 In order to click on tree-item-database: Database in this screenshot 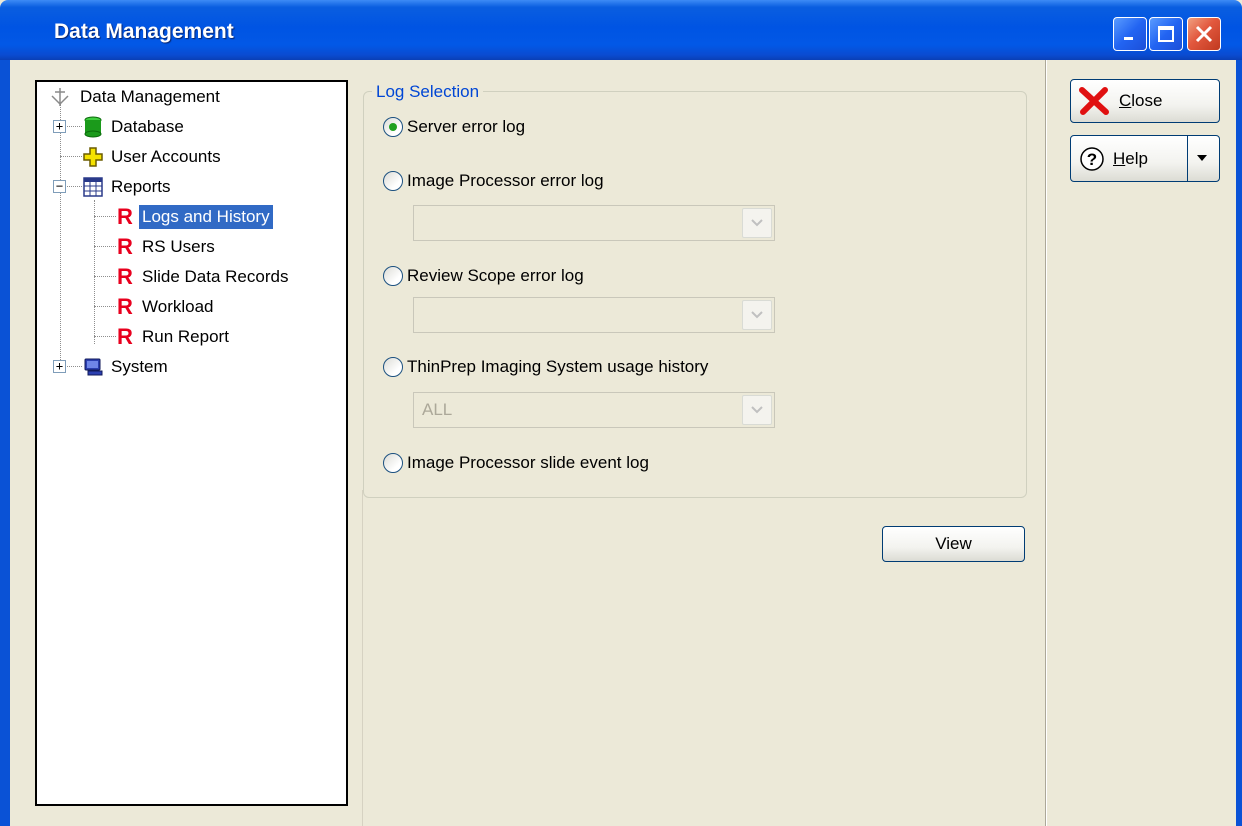, I will do `click(134, 127)`.